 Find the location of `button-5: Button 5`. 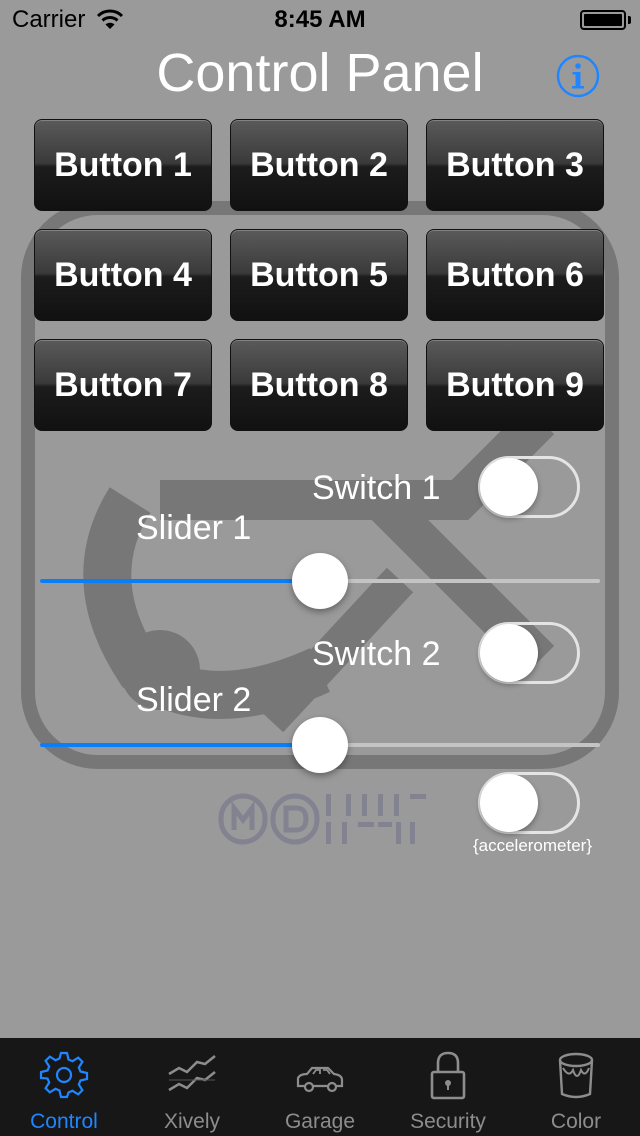

button-5: Button 5 is located at coordinates (319, 275).